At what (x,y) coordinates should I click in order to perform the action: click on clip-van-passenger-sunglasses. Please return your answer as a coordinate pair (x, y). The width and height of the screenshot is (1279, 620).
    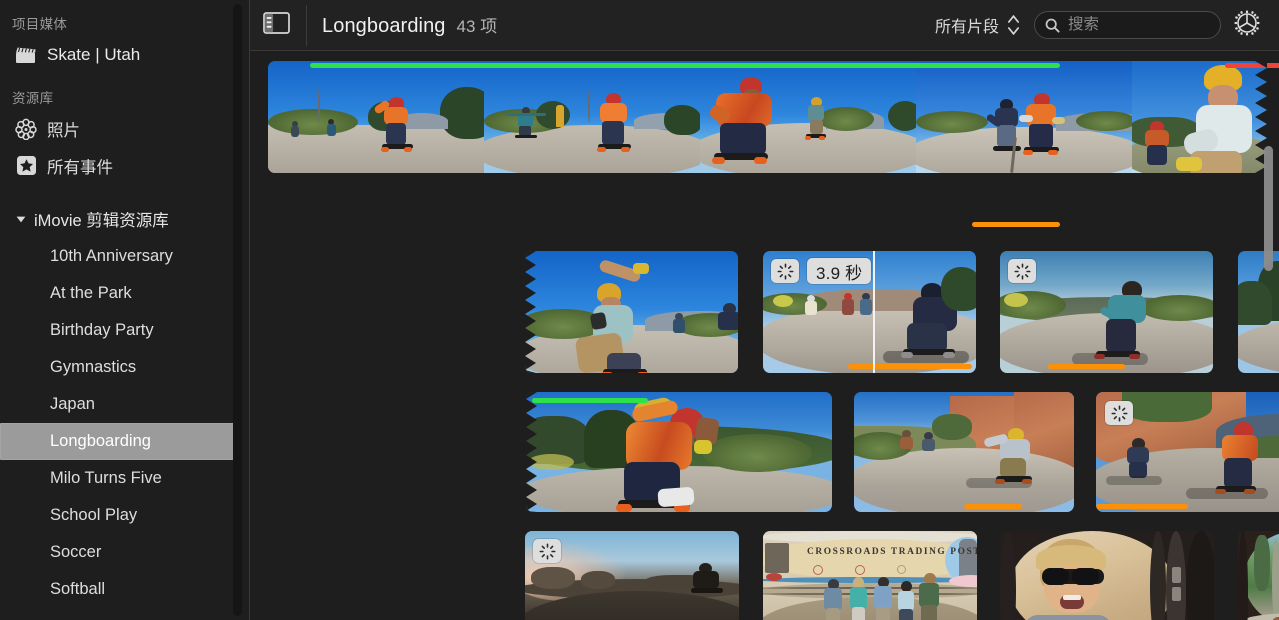
    Looking at the image, I should click on (1258, 575).